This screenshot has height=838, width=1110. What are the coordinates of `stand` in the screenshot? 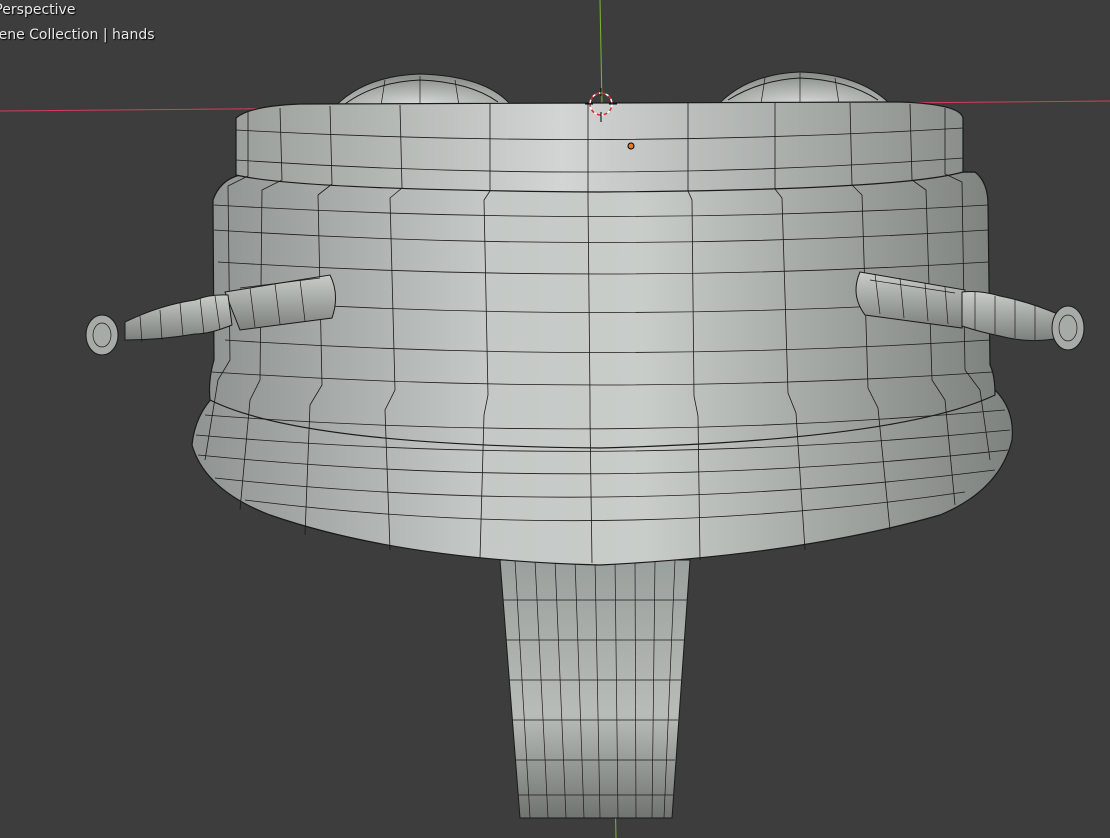 It's located at (595, 689).